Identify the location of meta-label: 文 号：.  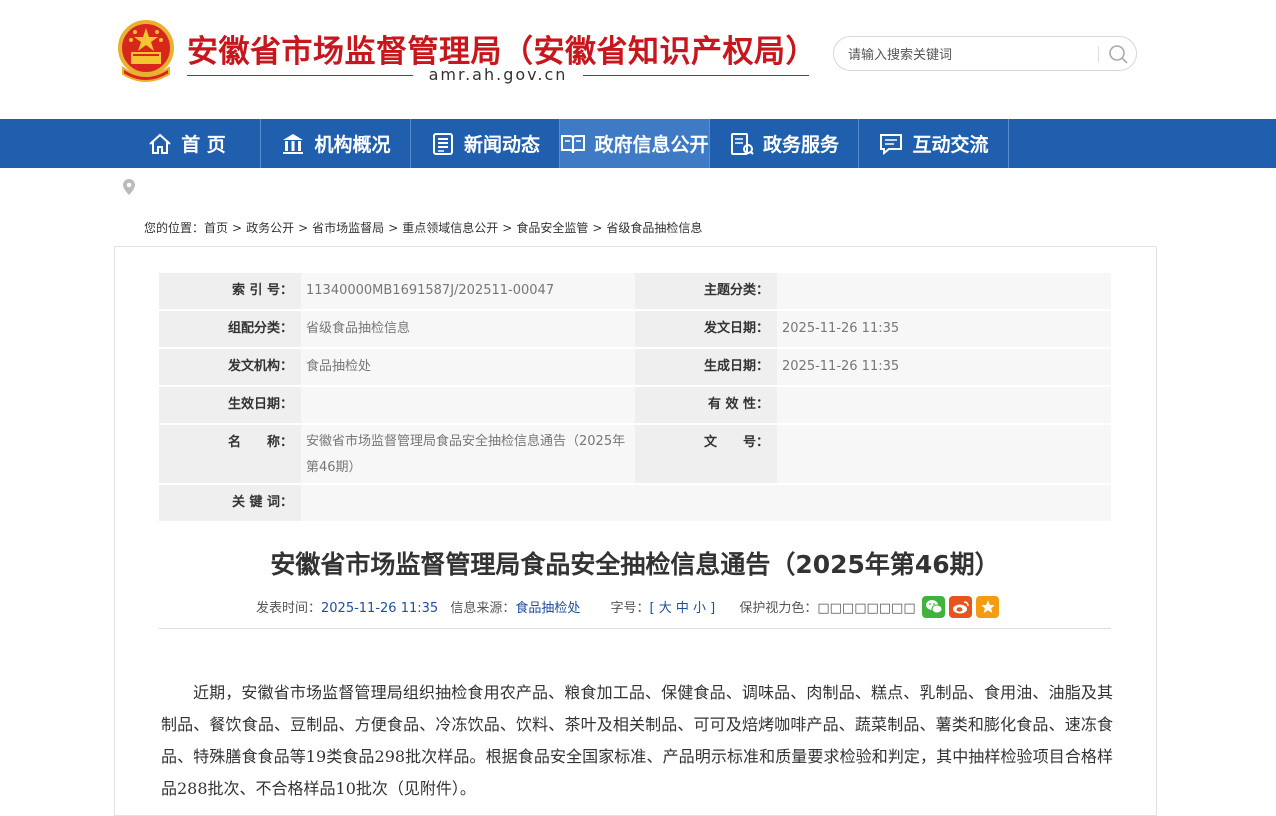
(706, 454).